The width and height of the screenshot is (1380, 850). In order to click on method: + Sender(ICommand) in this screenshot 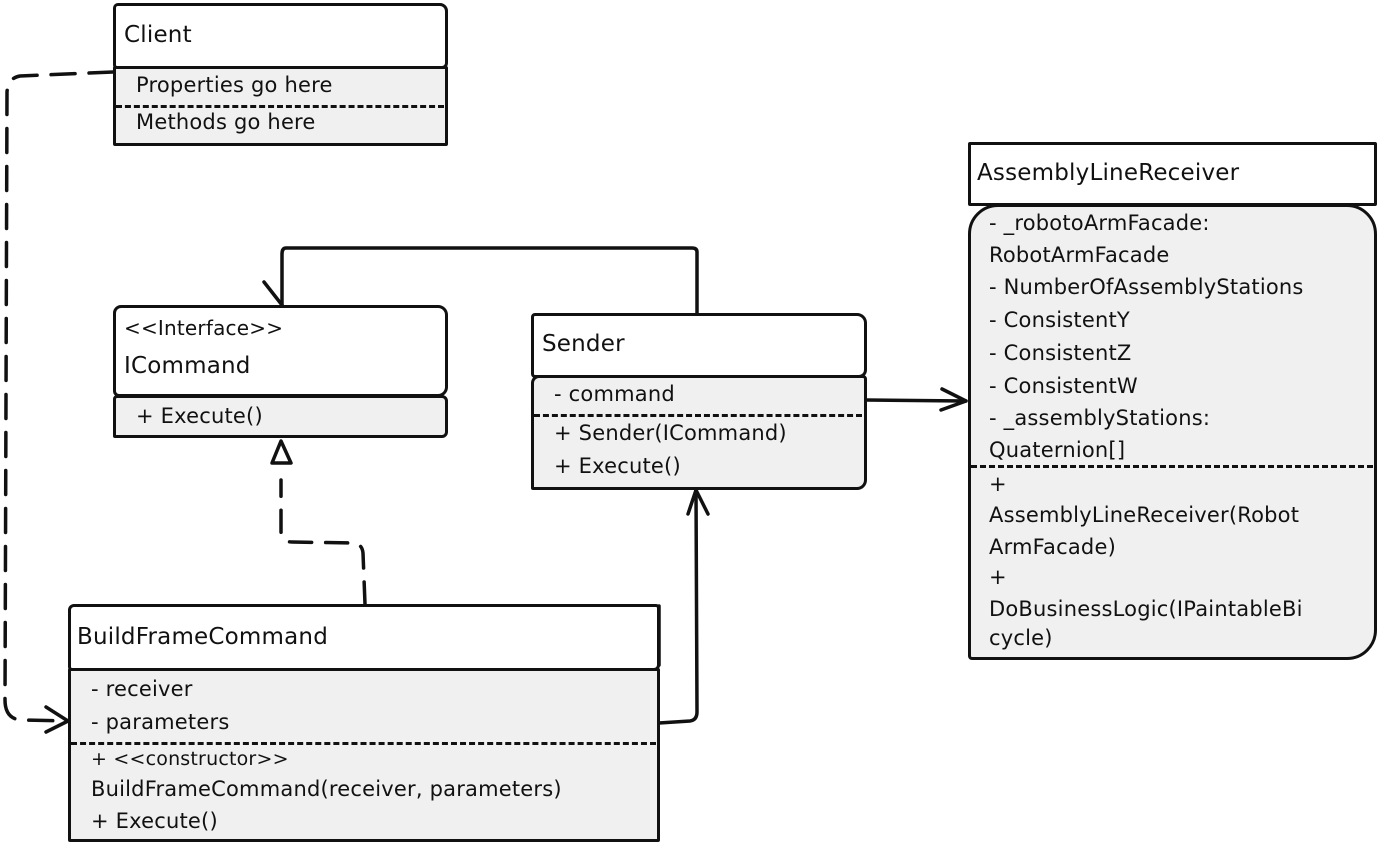, I will do `click(670, 433)`.